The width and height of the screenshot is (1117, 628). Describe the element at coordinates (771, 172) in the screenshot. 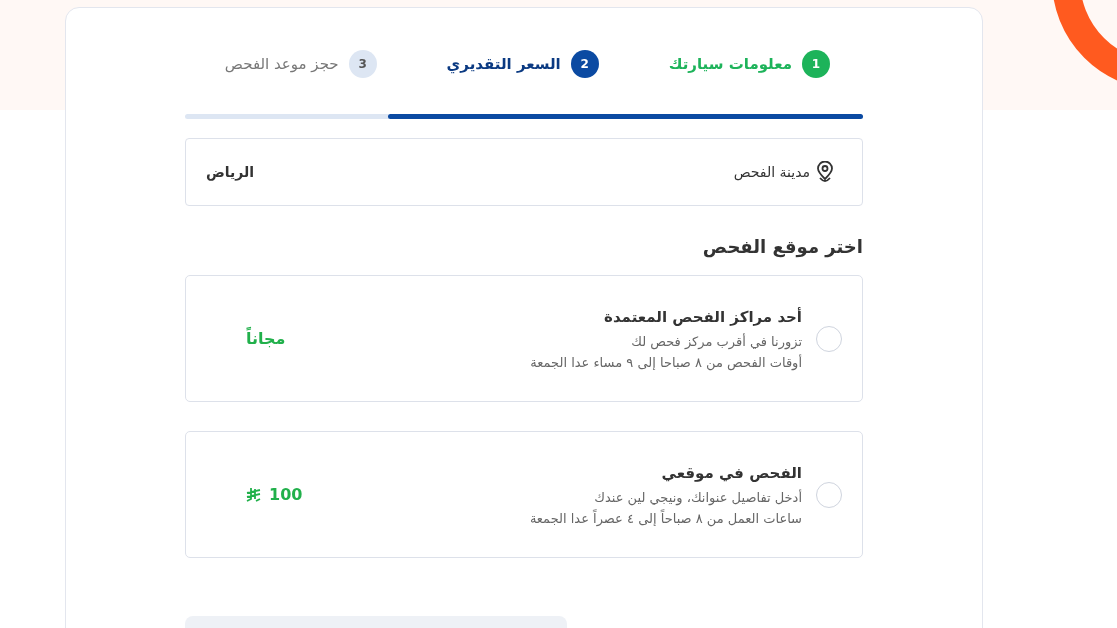

I see `city-label: مدينة الفحص` at that location.